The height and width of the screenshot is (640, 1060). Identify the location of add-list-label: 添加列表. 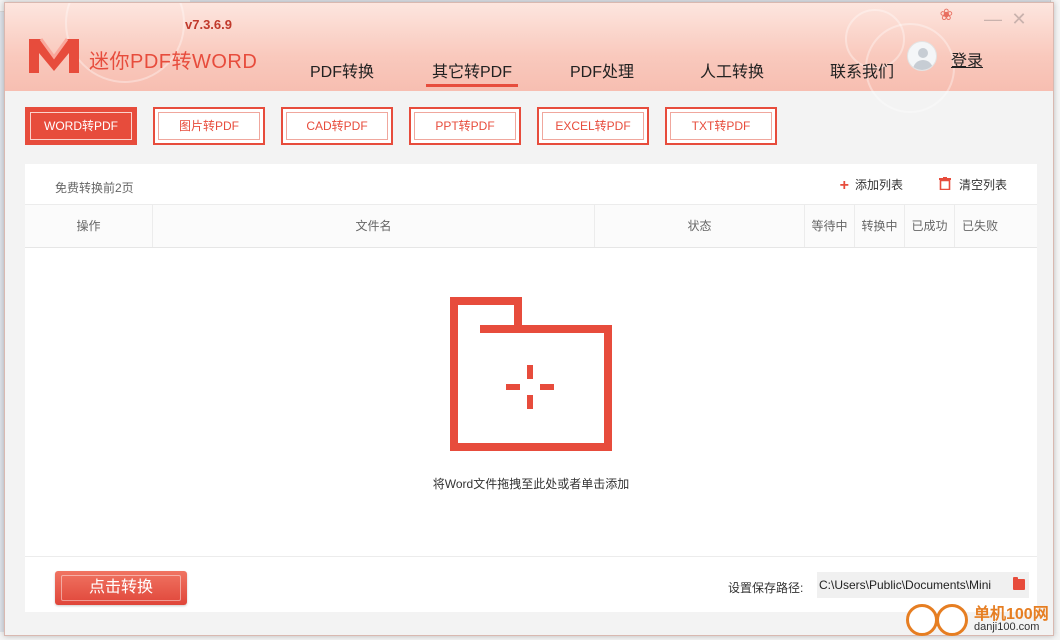
(878, 185).